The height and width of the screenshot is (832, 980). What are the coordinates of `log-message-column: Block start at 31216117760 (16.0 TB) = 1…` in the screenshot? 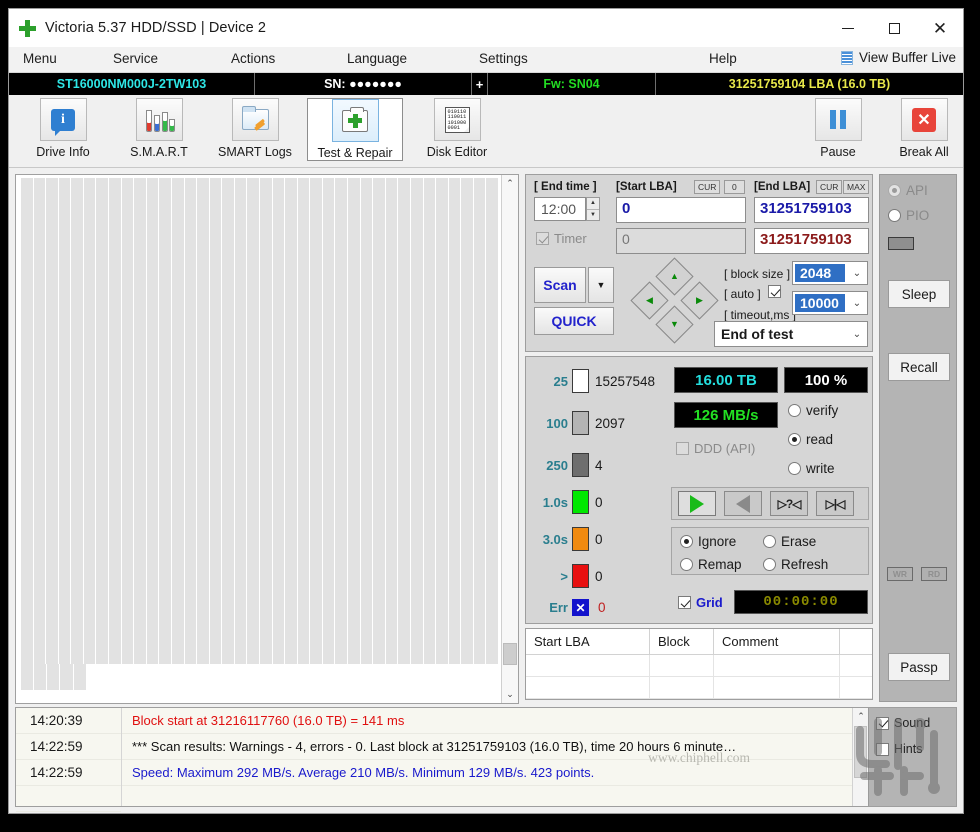 It's located at (487, 757).